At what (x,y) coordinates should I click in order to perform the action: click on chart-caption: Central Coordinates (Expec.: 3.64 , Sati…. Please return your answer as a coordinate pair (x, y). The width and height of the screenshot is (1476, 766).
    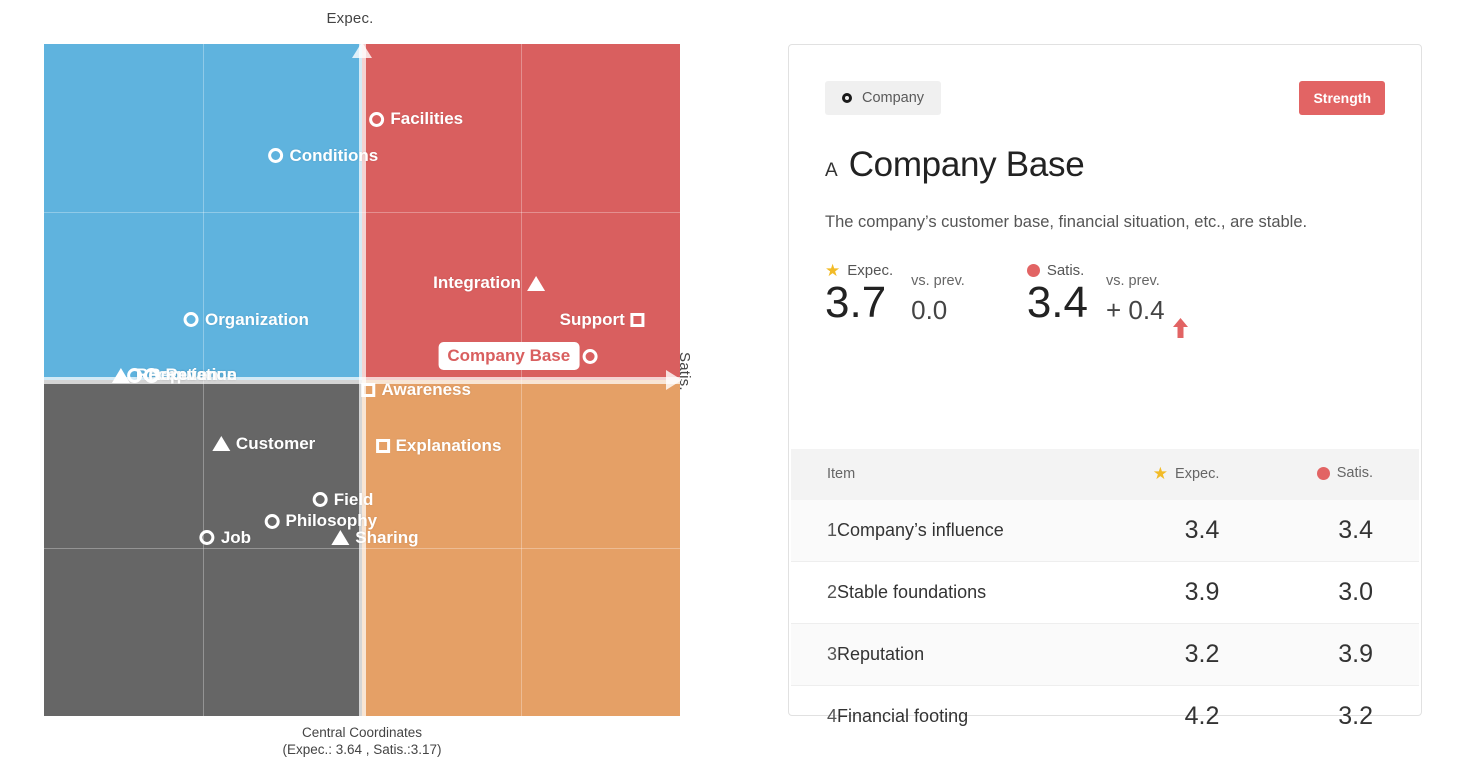
    Looking at the image, I should click on (362, 741).